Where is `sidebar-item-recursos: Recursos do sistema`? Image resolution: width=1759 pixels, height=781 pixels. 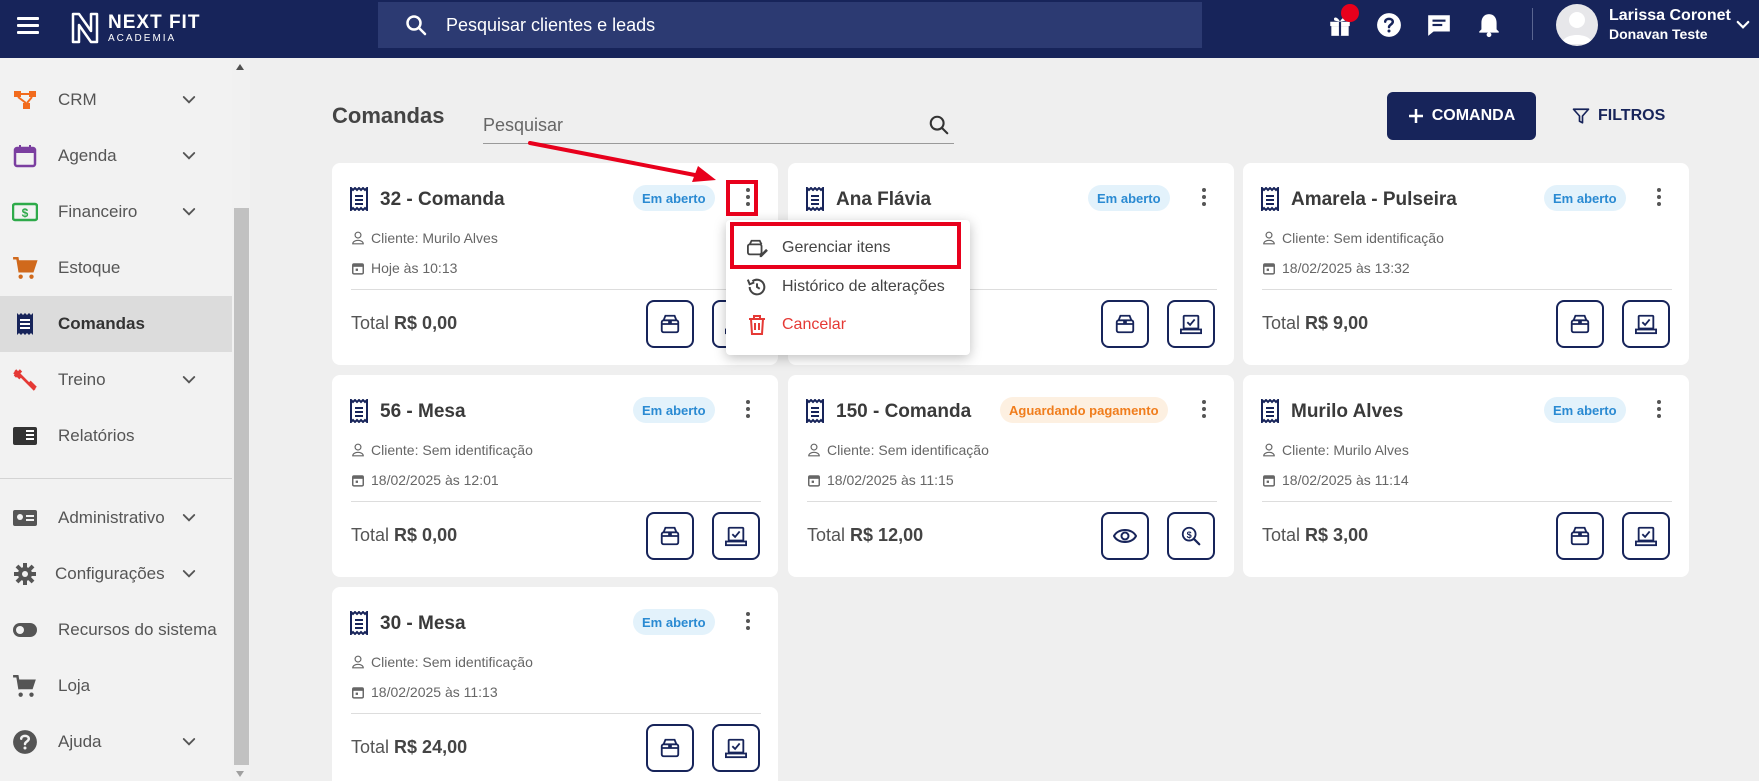 sidebar-item-recursos: Recursos do sistema is located at coordinates (116, 630).